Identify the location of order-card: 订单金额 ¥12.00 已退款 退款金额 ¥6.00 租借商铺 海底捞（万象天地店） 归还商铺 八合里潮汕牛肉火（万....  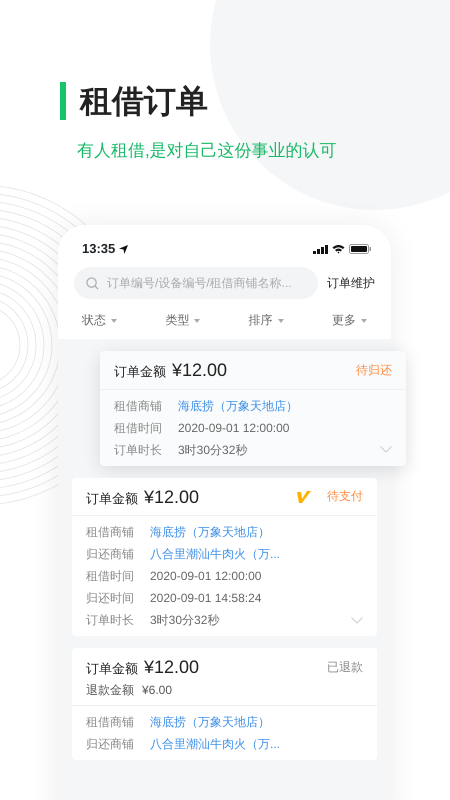
(224, 704).